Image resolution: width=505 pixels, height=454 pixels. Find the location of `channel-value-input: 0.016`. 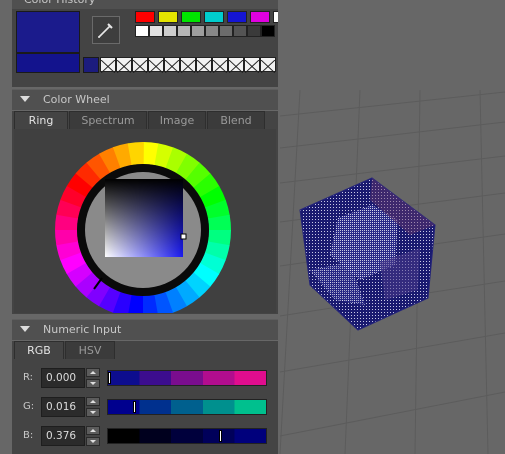

channel-value-input: 0.016 is located at coordinates (63, 407).